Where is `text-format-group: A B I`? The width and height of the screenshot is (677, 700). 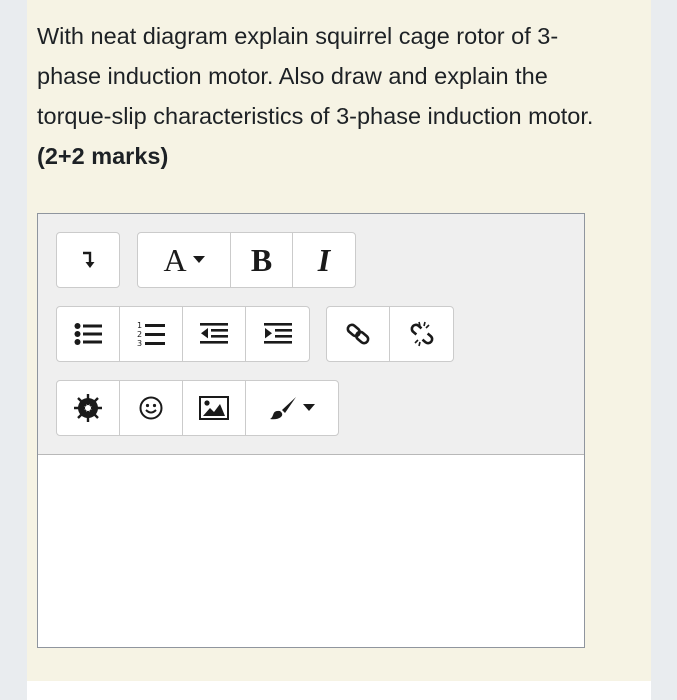
text-format-group: A B I is located at coordinates (246, 260).